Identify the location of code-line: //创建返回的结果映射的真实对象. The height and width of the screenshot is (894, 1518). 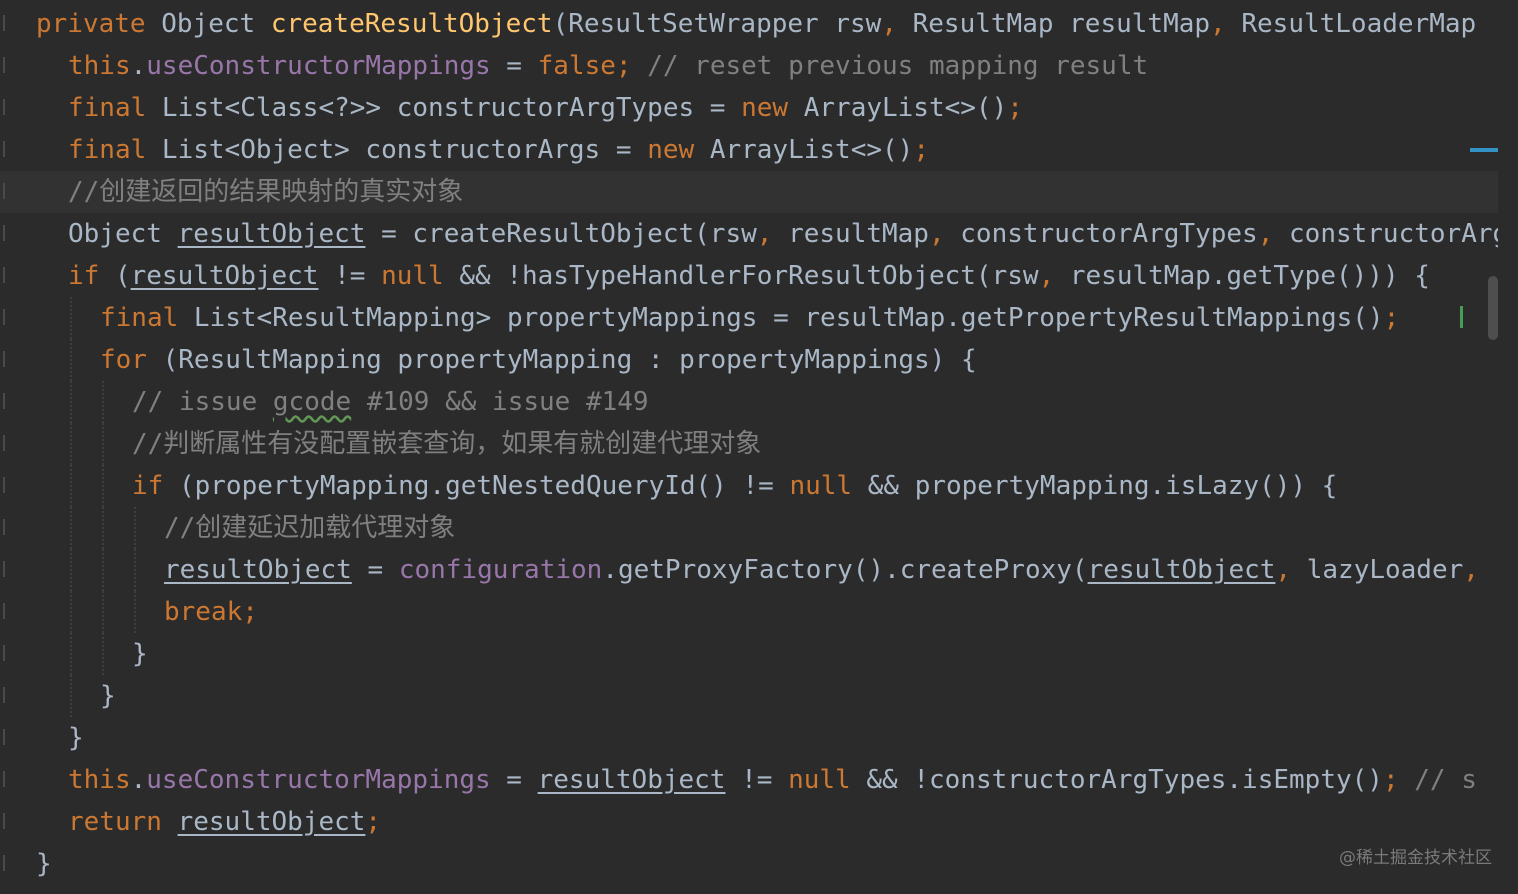
(749, 192).